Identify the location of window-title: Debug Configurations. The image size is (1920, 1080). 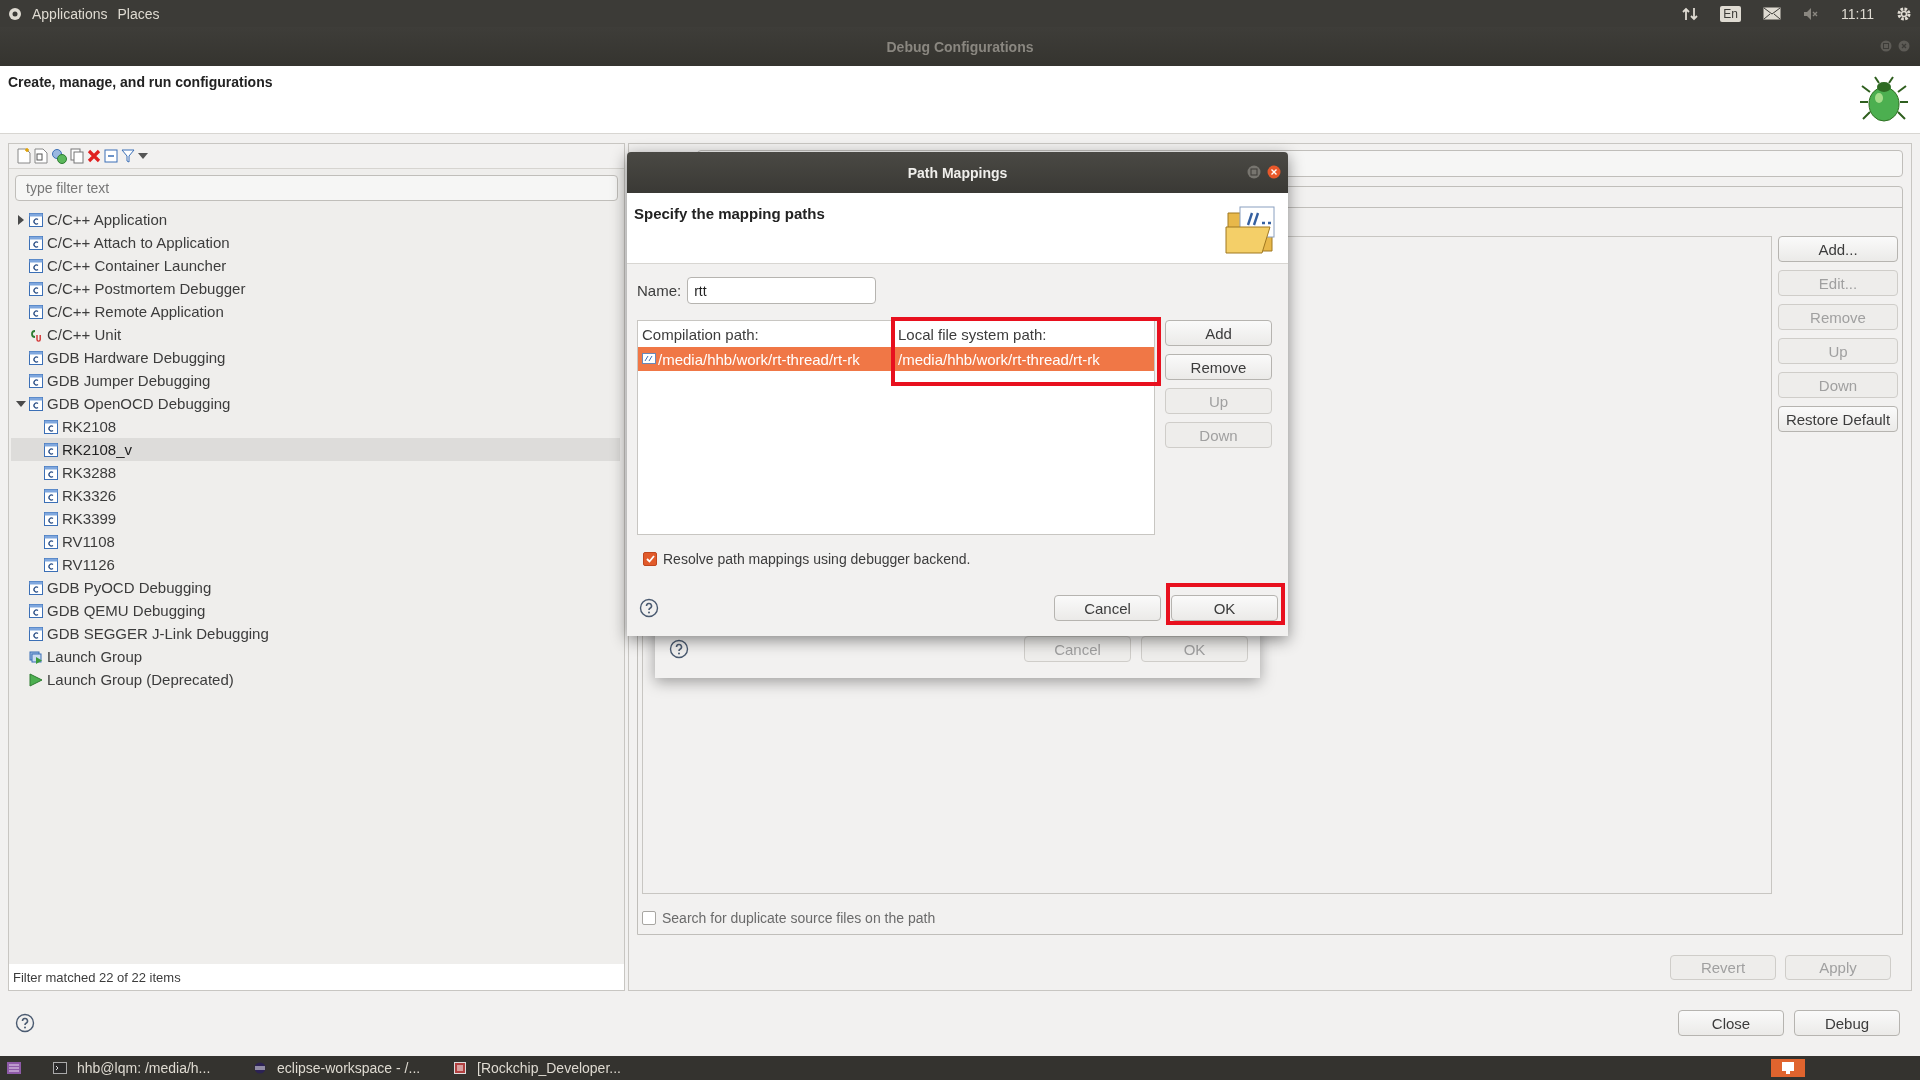
(960, 46).